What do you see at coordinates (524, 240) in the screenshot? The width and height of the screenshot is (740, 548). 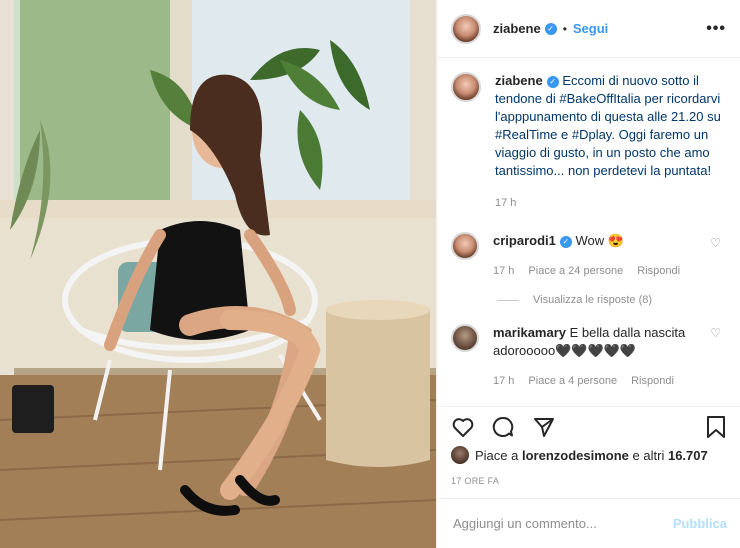 I see `comment-username: criparodi1` at bounding box center [524, 240].